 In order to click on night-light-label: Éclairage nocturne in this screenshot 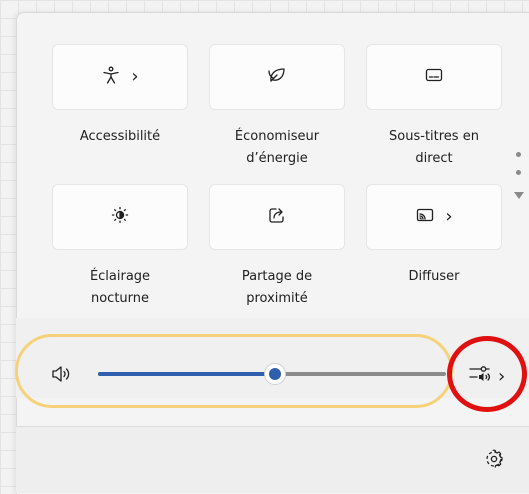, I will do `click(120, 287)`.